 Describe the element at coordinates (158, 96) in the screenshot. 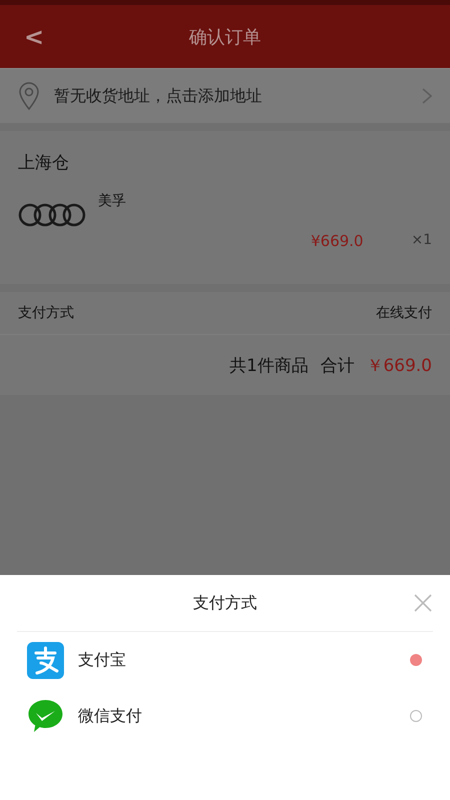

I see `address-text: 暂无收货地址，点击添加地址` at that location.